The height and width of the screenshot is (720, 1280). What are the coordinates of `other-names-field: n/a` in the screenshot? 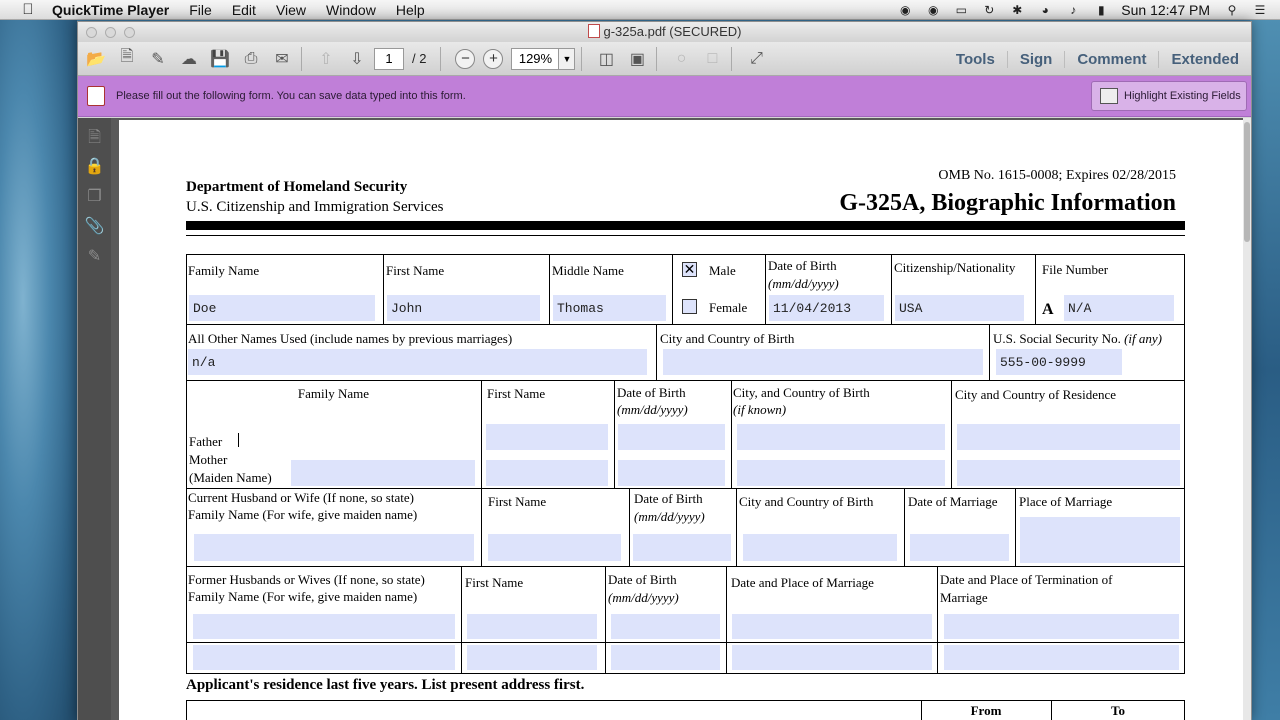 It's located at (417, 362).